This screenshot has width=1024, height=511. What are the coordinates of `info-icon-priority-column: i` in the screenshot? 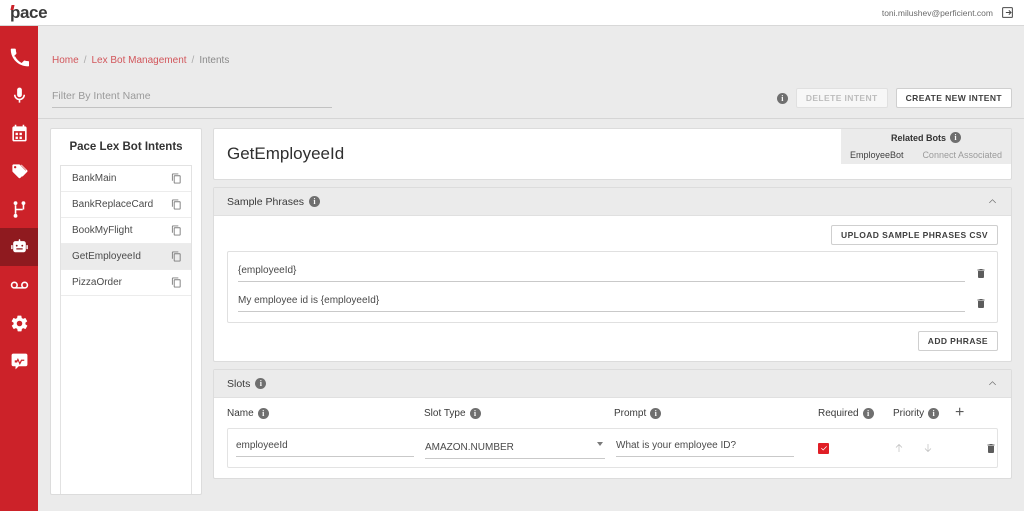 It's located at (934, 413).